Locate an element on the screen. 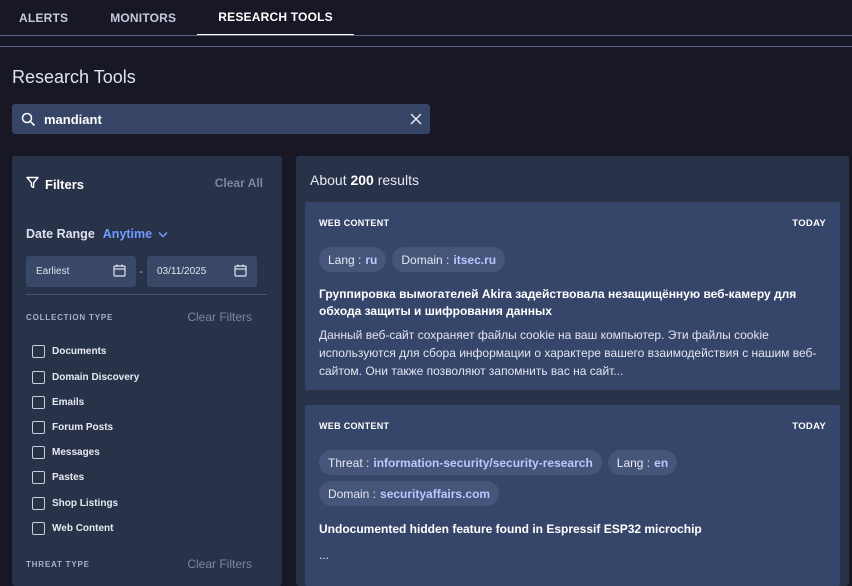 The width and height of the screenshot is (852, 586). date-to-field: 03/11/2025 is located at coordinates (202, 271).